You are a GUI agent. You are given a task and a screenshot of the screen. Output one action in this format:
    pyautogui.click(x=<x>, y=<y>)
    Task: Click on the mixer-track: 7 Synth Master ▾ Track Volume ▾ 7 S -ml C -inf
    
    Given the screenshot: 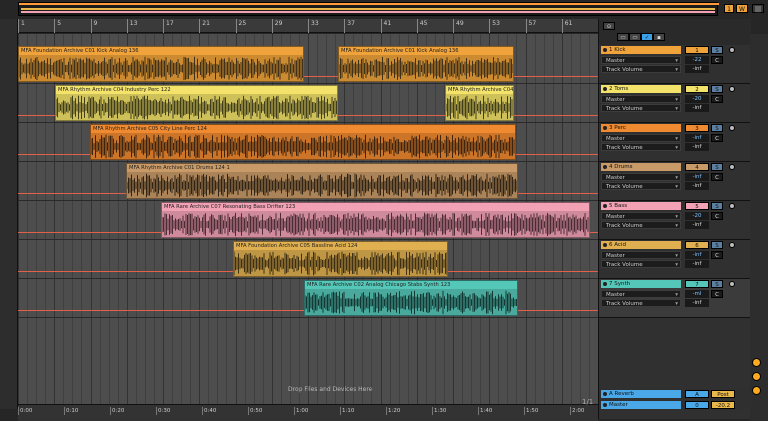 What is the action you would take?
    pyautogui.click(x=675, y=298)
    